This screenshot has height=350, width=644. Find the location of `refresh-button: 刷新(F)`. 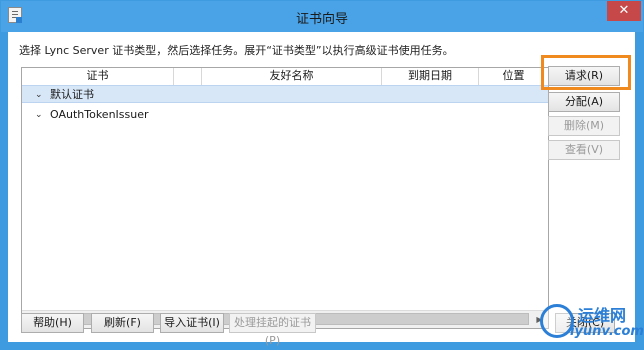

refresh-button: 刷新(F) is located at coordinates (122, 323).